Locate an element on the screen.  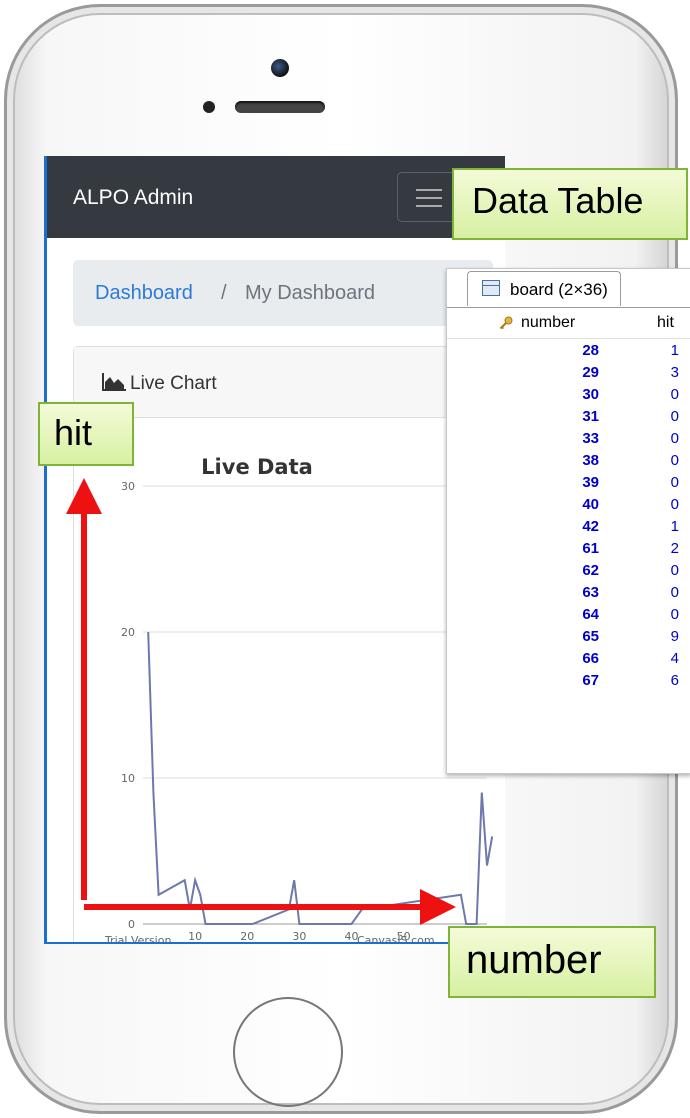
callout-hit: hit is located at coordinates (86, 434).